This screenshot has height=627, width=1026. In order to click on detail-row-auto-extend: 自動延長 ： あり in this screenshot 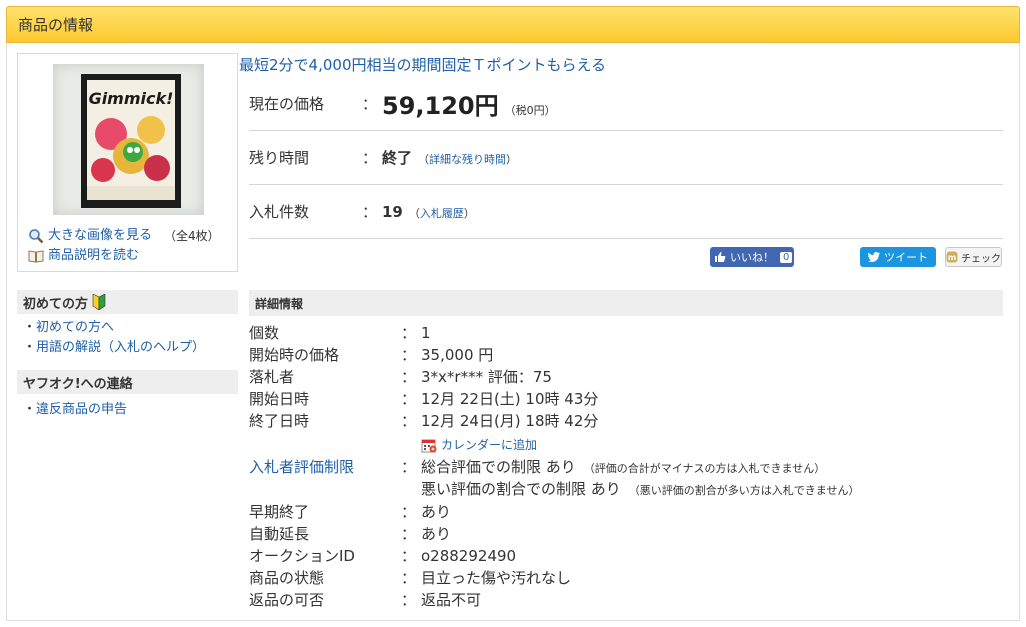, I will do `click(350, 534)`.